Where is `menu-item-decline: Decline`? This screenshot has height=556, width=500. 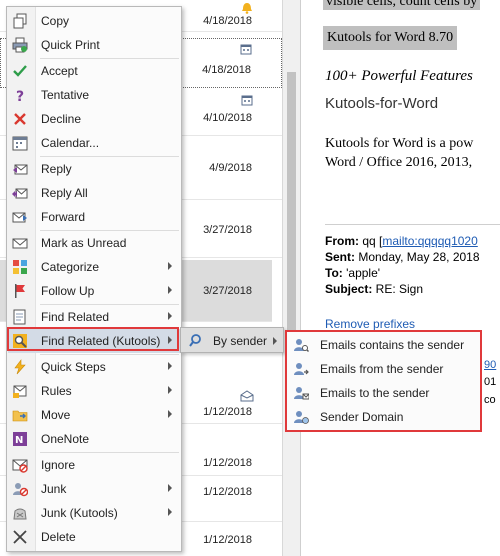
menu-item-decline: Decline is located at coordinates (94, 119).